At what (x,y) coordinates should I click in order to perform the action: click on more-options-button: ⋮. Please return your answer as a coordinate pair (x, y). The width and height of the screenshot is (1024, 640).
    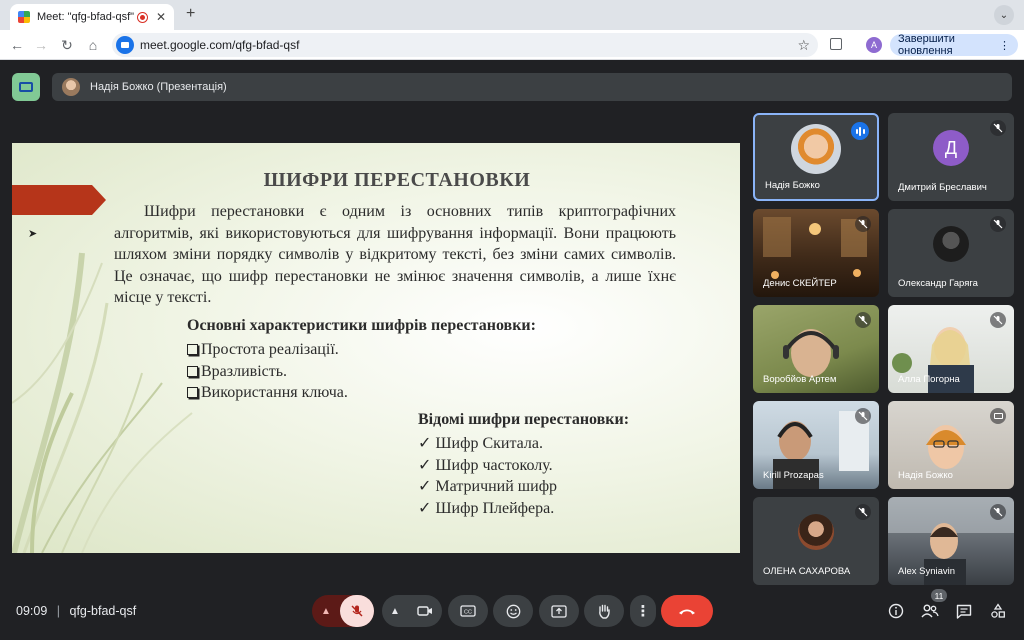
    Looking at the image, I should click on (643, 611).